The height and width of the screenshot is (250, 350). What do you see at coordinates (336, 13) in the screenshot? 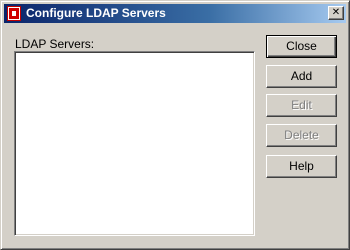
I see `close-icon: ✕` at bounding box center [336, 13].